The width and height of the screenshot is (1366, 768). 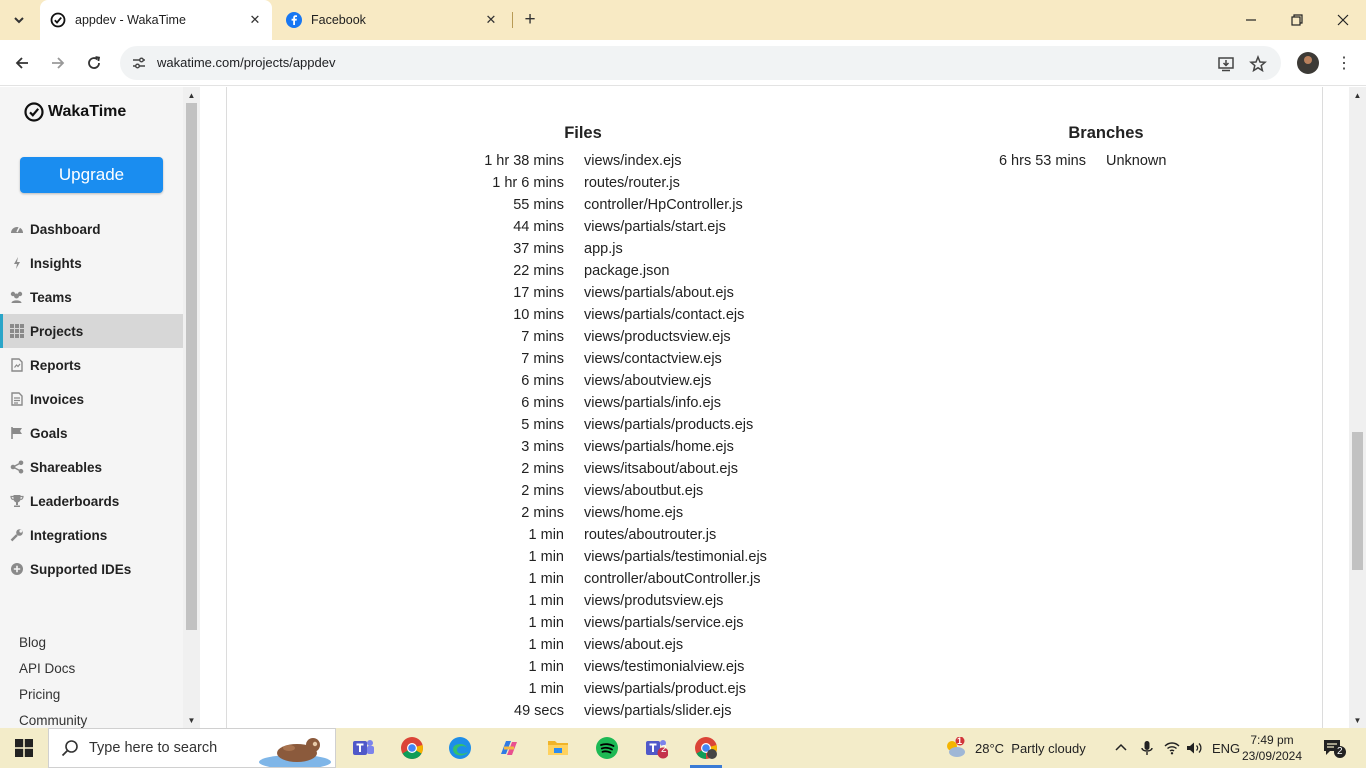 I want to click on network-button, so click(x=1172, y=748).